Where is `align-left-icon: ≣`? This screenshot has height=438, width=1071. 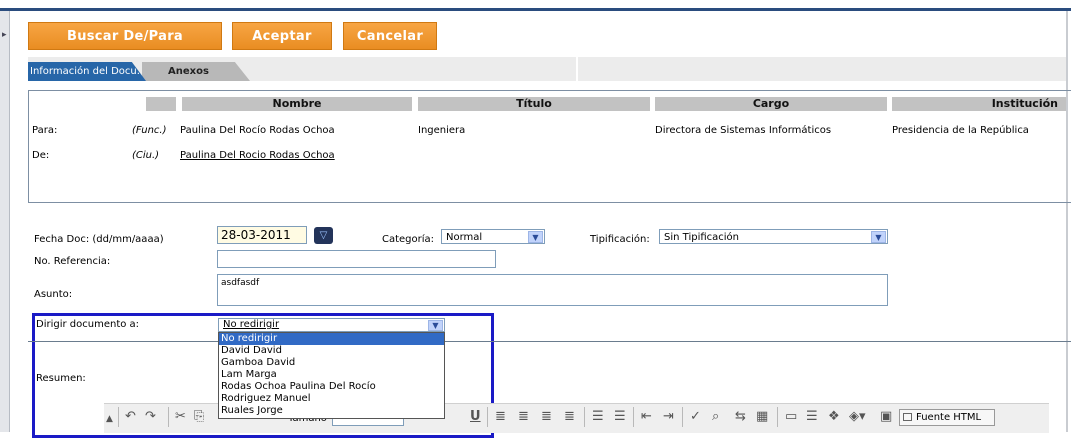
align-left-icon: ≣ is located at coordinates (500, 416).